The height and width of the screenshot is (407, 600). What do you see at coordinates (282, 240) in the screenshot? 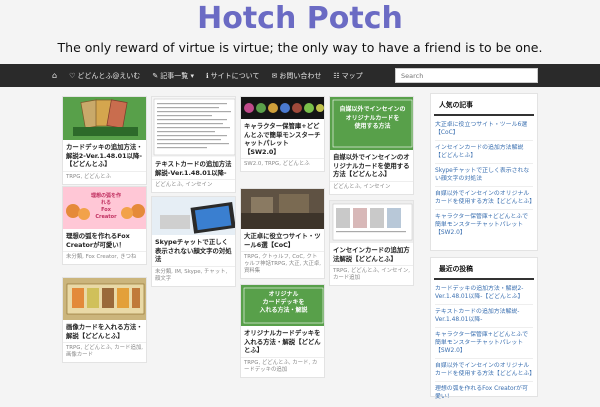
I see `post-title: 大正卓に役立つサイト・ツール6選【CoC】` at bounding box center [282, 240].